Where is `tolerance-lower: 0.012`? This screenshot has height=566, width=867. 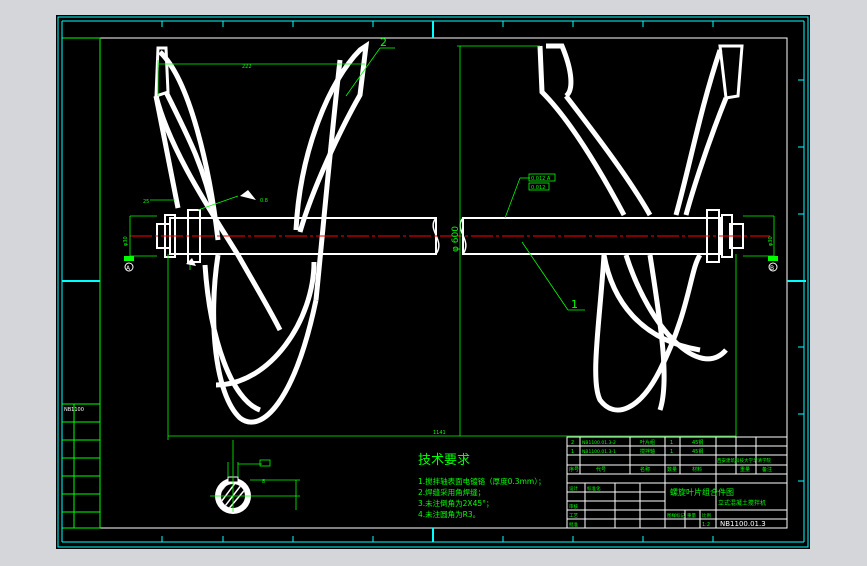 tolerance-lower: 0.012 is located at coordinates (538, 188).